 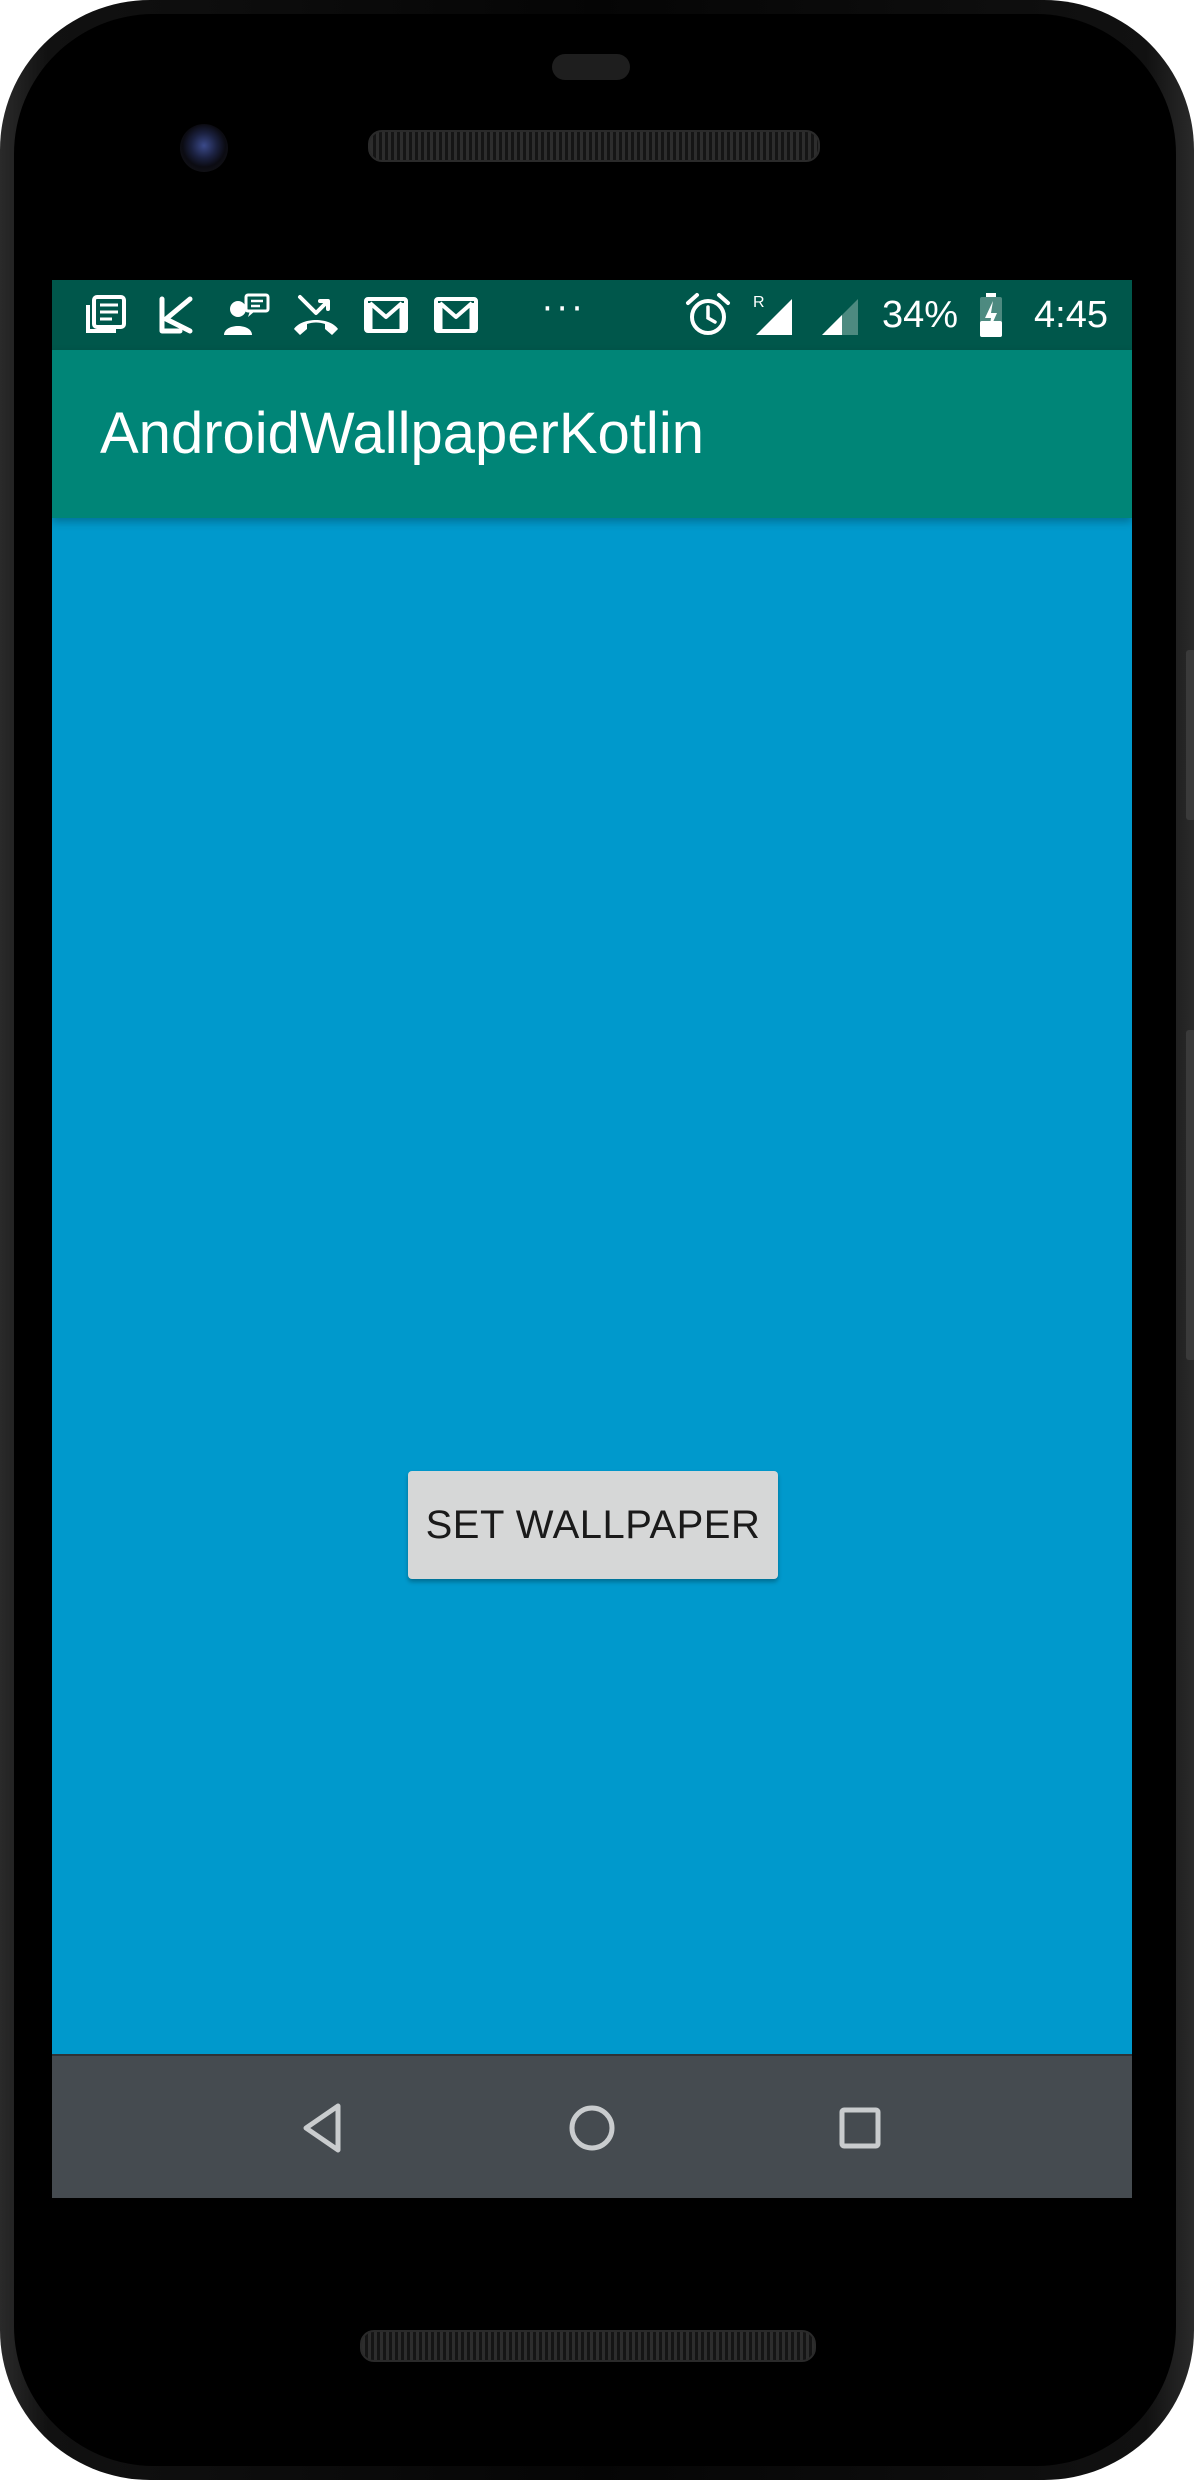 I want to click on home-icon, so click(x=592, y=2128).